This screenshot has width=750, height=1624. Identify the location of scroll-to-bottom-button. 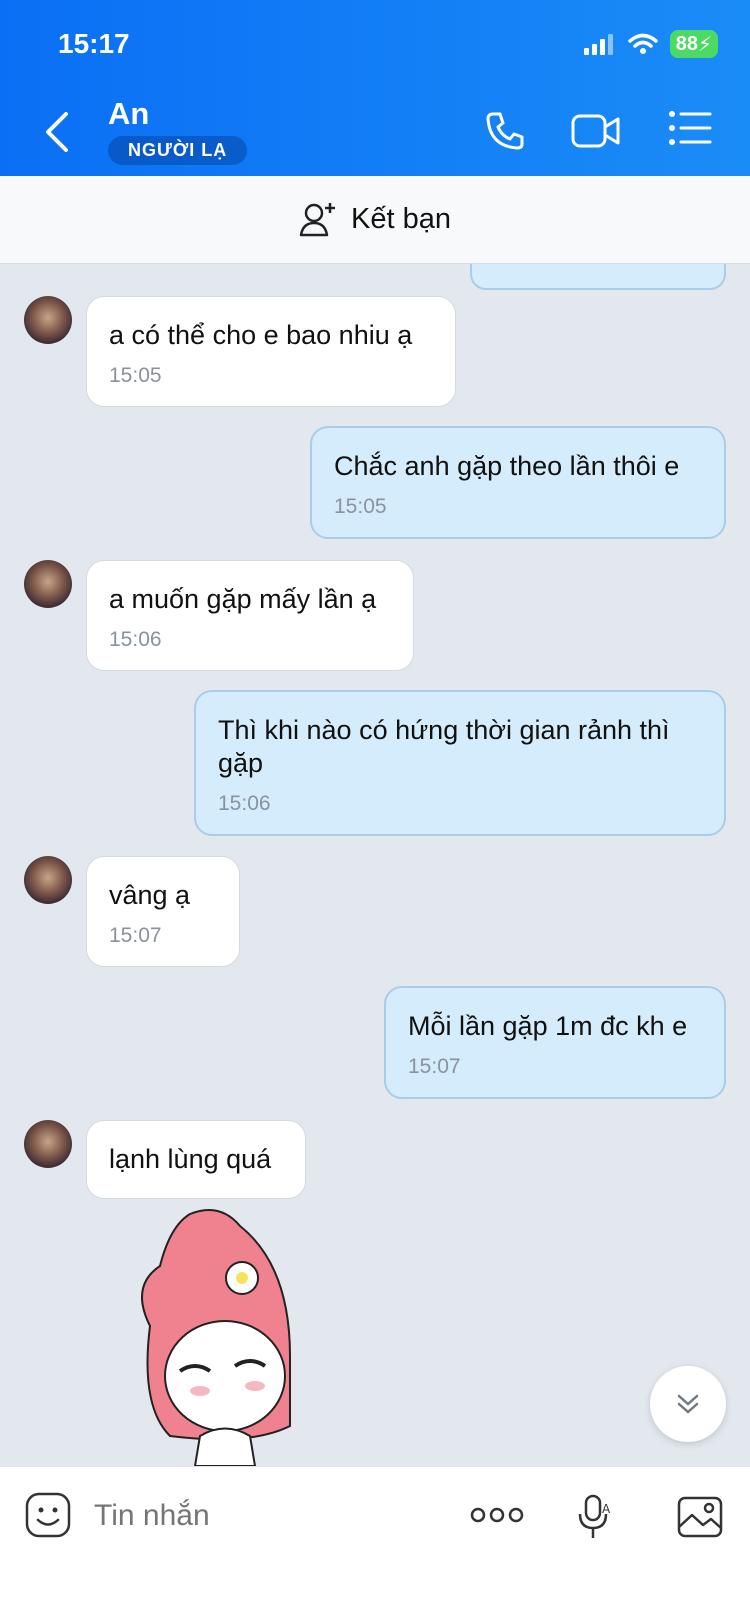
(688, 1404).